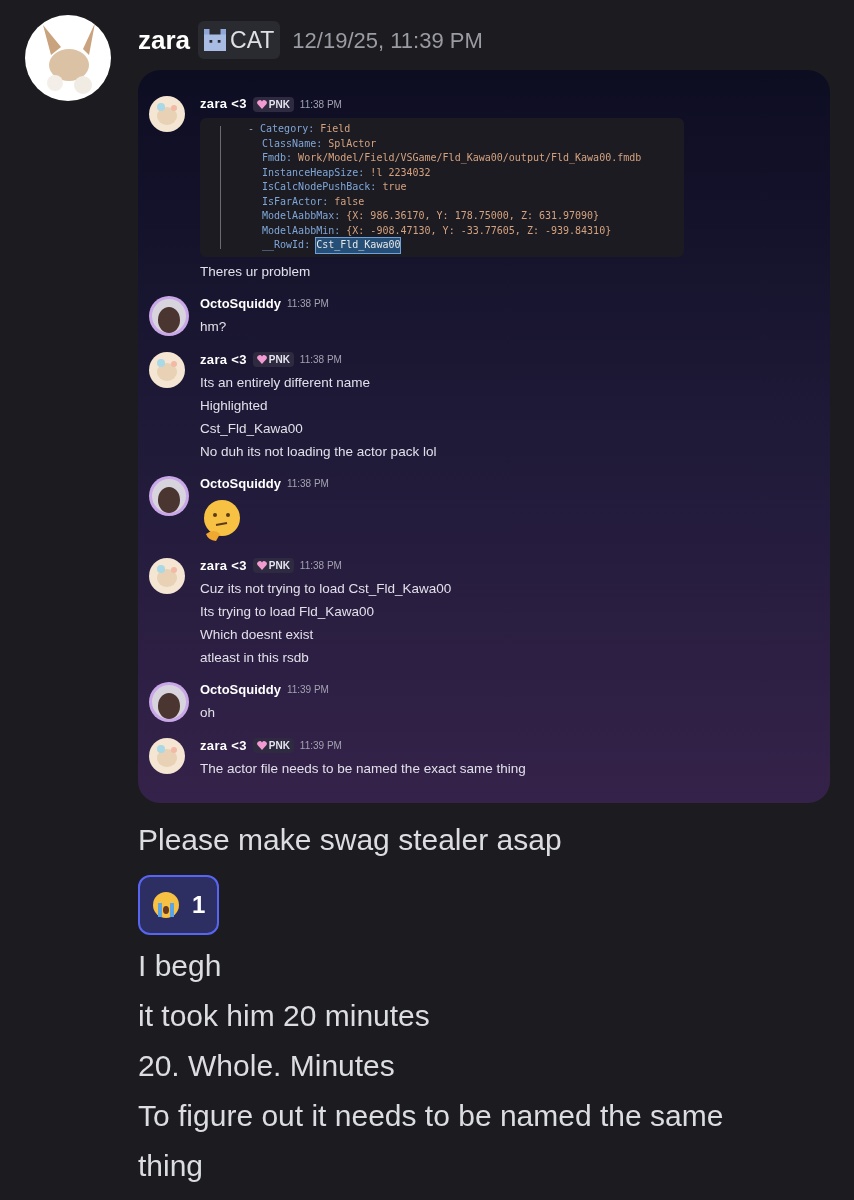 Image resolution: width=854 pixels, height=1200 pixels. What do you see at coordinates (255, 657) in the screenshot?
I see `message-text: atleast in this rsdb` at bounding box center [255, 657].